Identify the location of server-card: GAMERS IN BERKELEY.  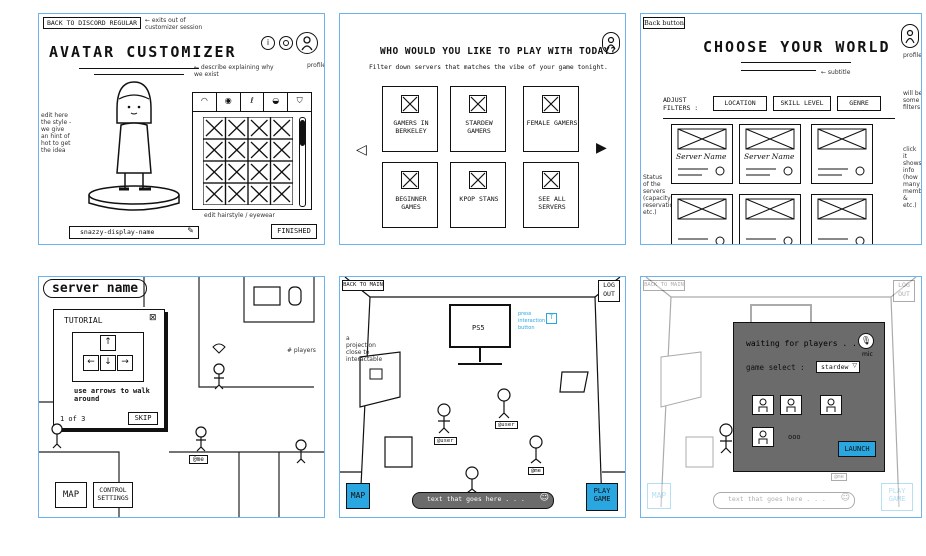
(410, 119).